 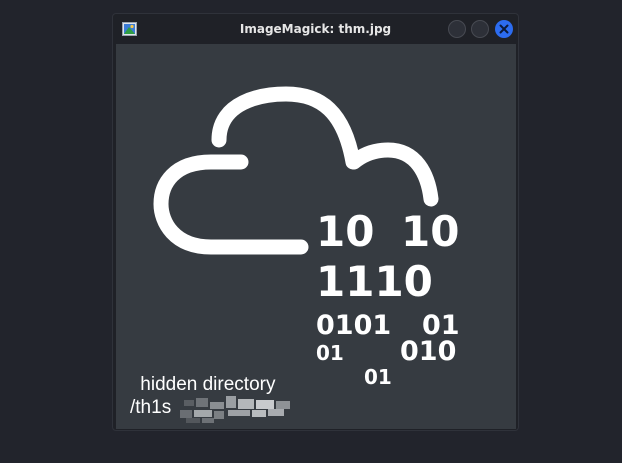 What do you see at coordinates (231, 204) in the screenshot?
I see `cloud-icon` at bounding box center [231, 204].